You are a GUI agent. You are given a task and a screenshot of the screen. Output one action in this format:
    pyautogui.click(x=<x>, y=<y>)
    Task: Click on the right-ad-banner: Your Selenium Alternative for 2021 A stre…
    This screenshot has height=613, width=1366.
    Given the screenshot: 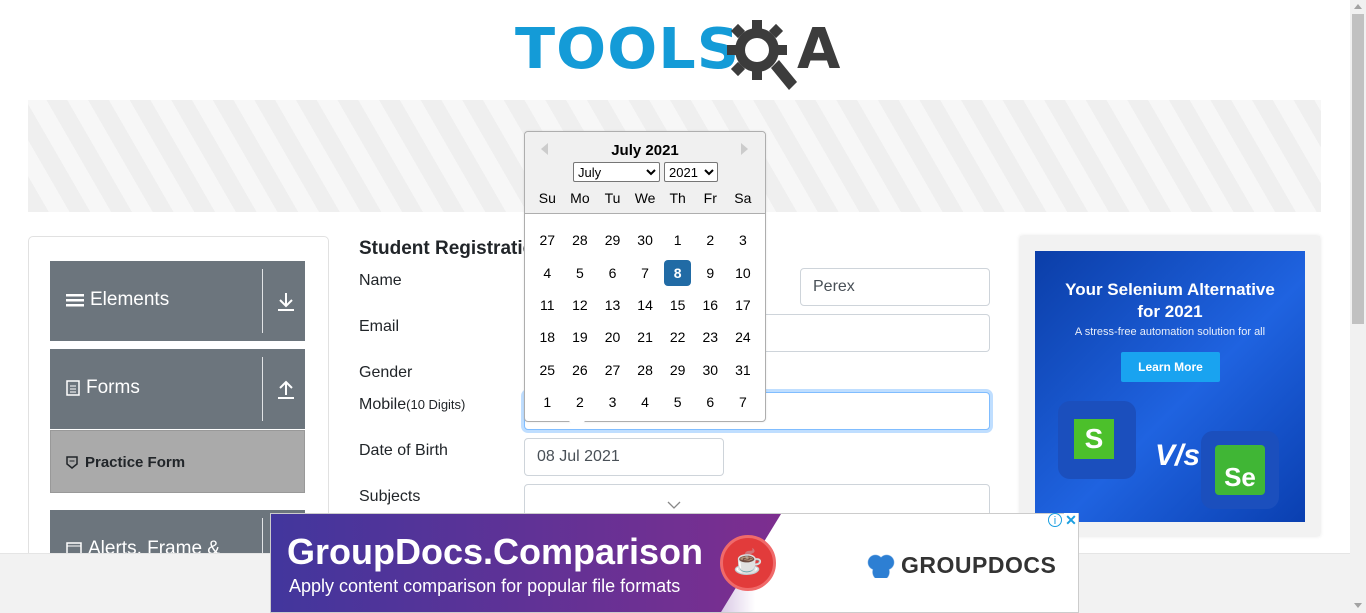 What is the action you would take?
    pyautogui.click(x=1170, y=386)
    